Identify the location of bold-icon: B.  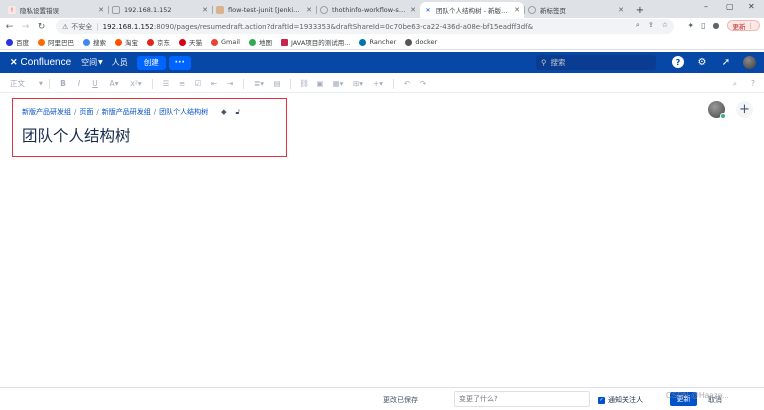
(63, 84).